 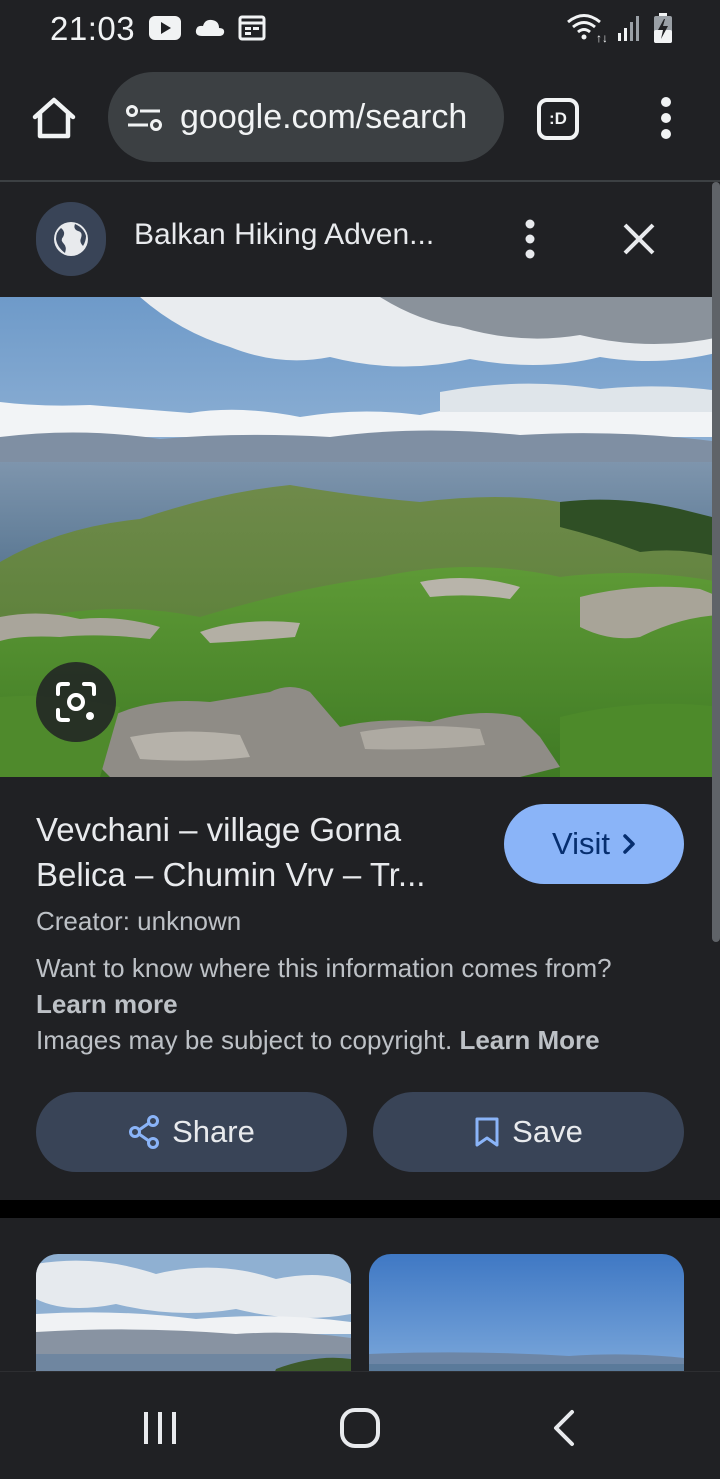 What do you see at coordinates (547, 1131) in the screenshot?
I see `save-button-label: Save` at bounding box center [547, 1131].